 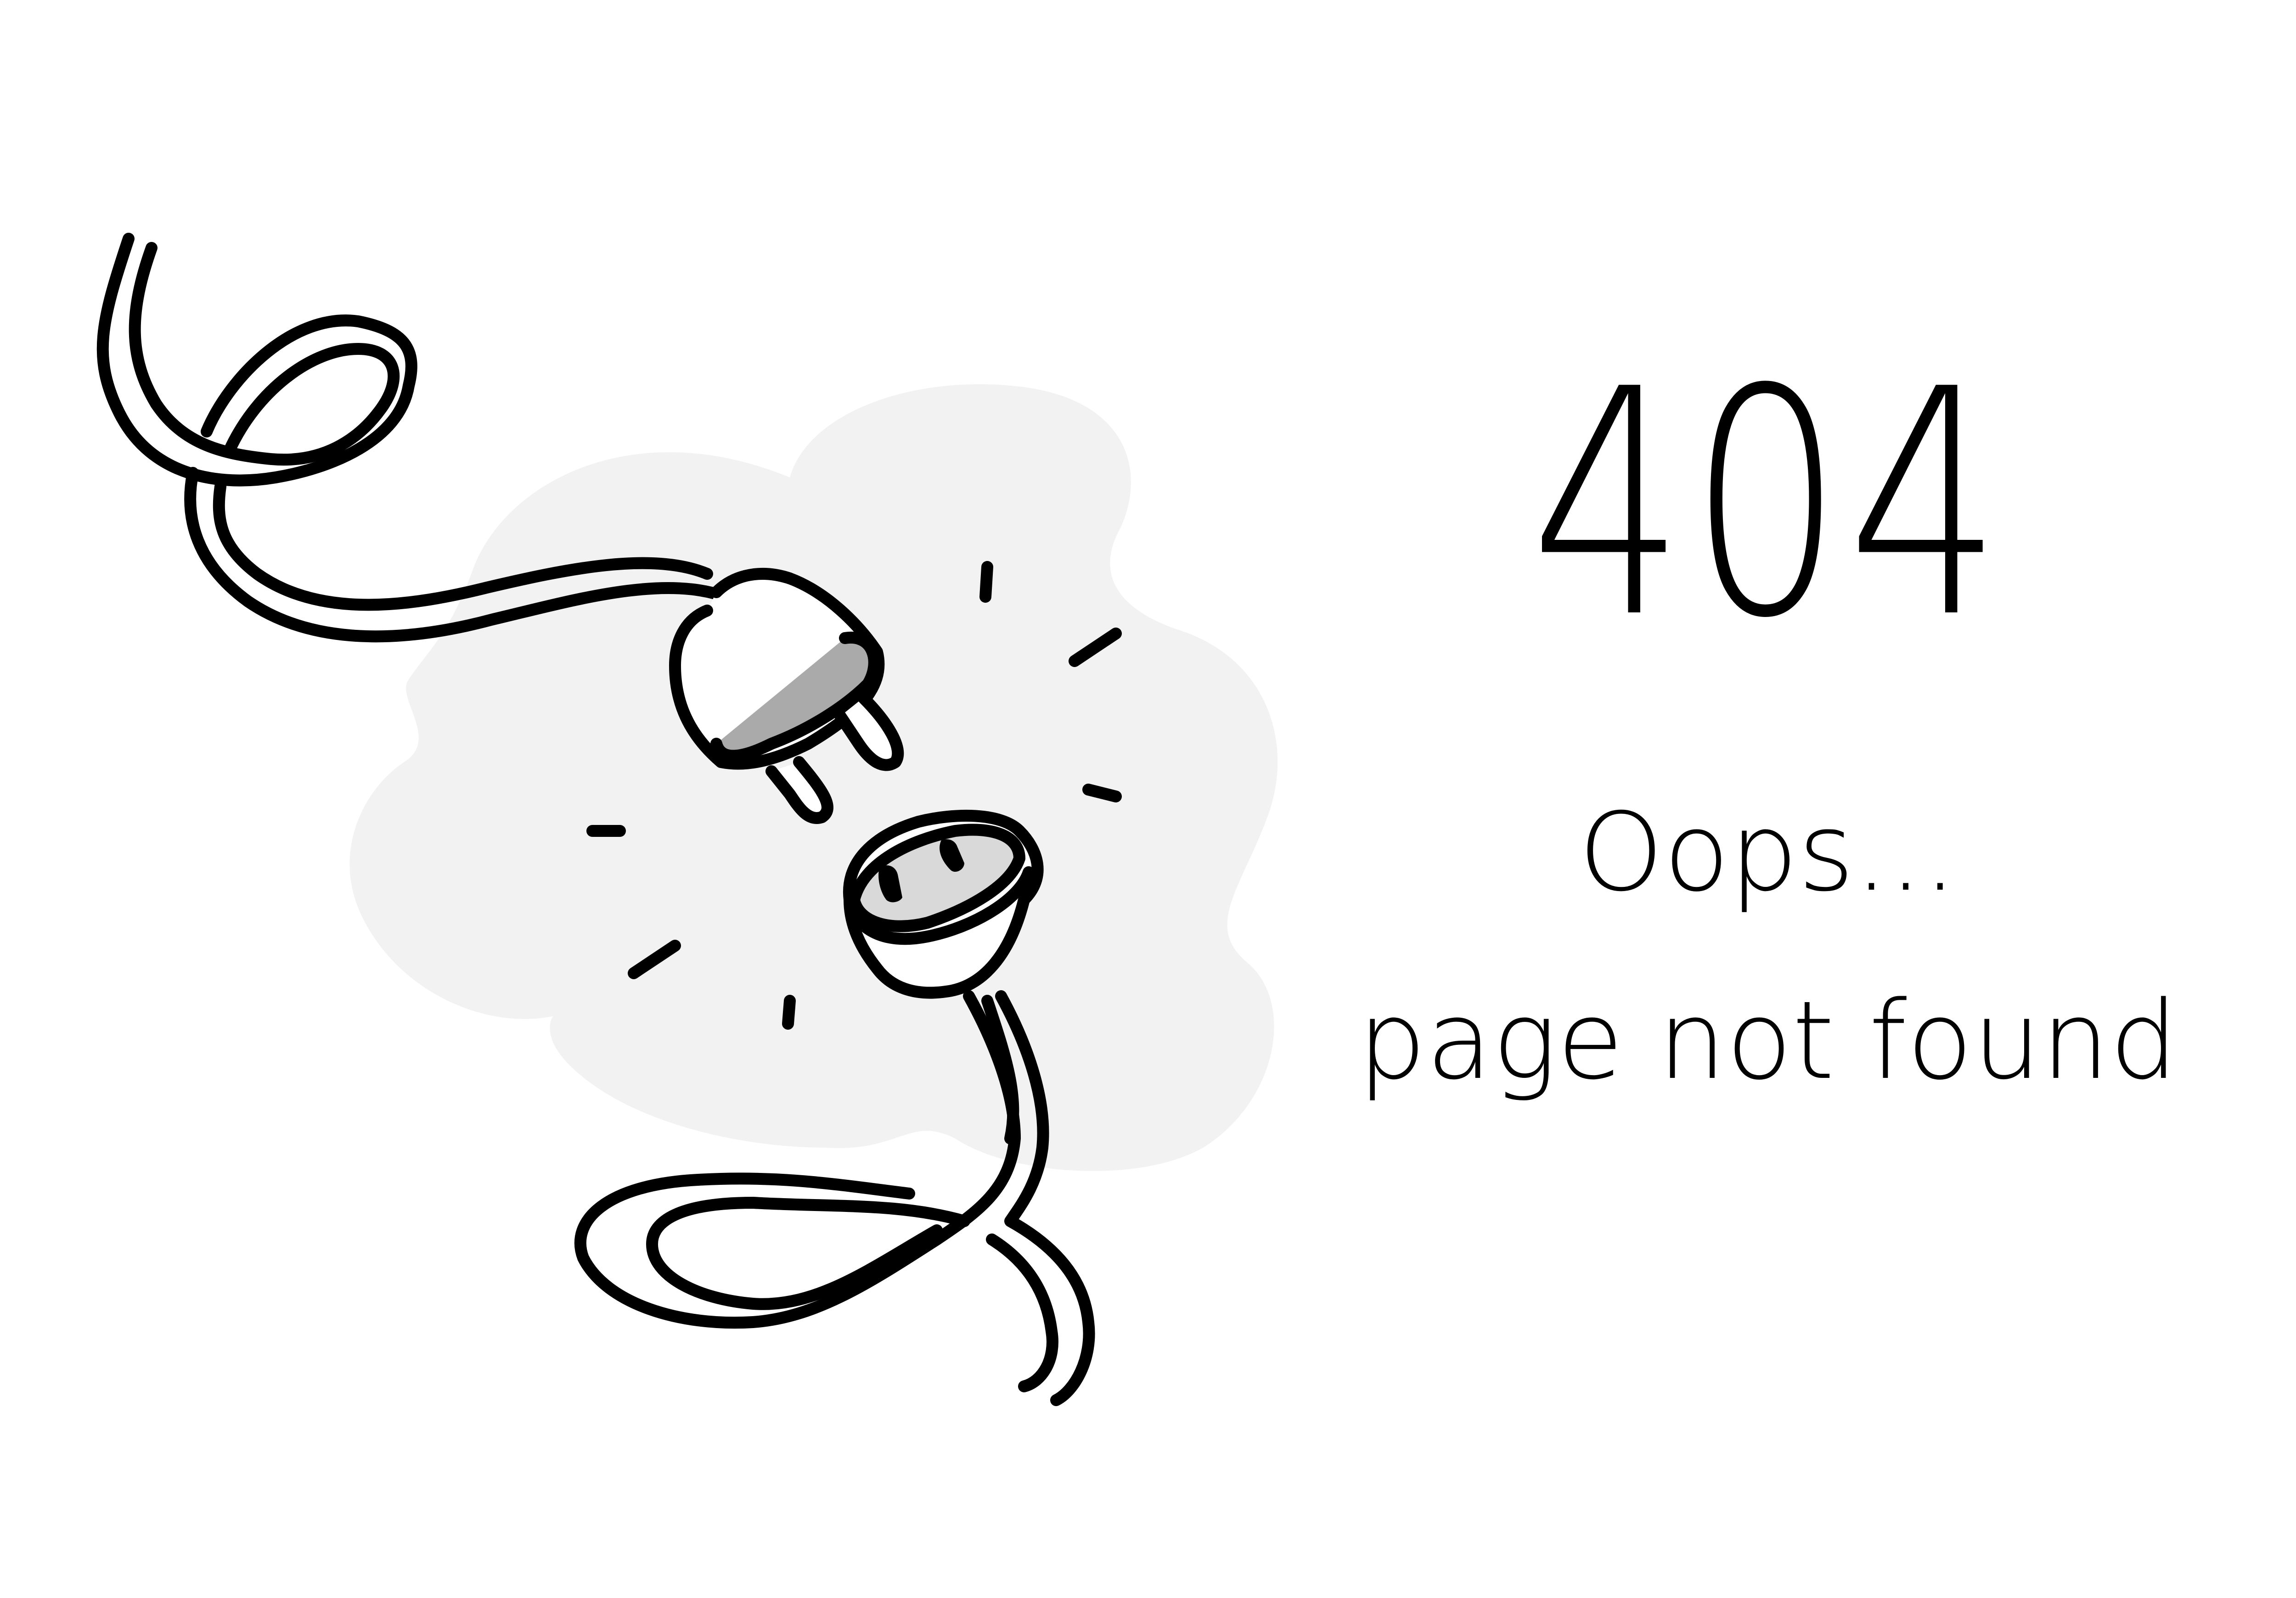 I want to click on error-code: 404, so click(x=1768, y=504).